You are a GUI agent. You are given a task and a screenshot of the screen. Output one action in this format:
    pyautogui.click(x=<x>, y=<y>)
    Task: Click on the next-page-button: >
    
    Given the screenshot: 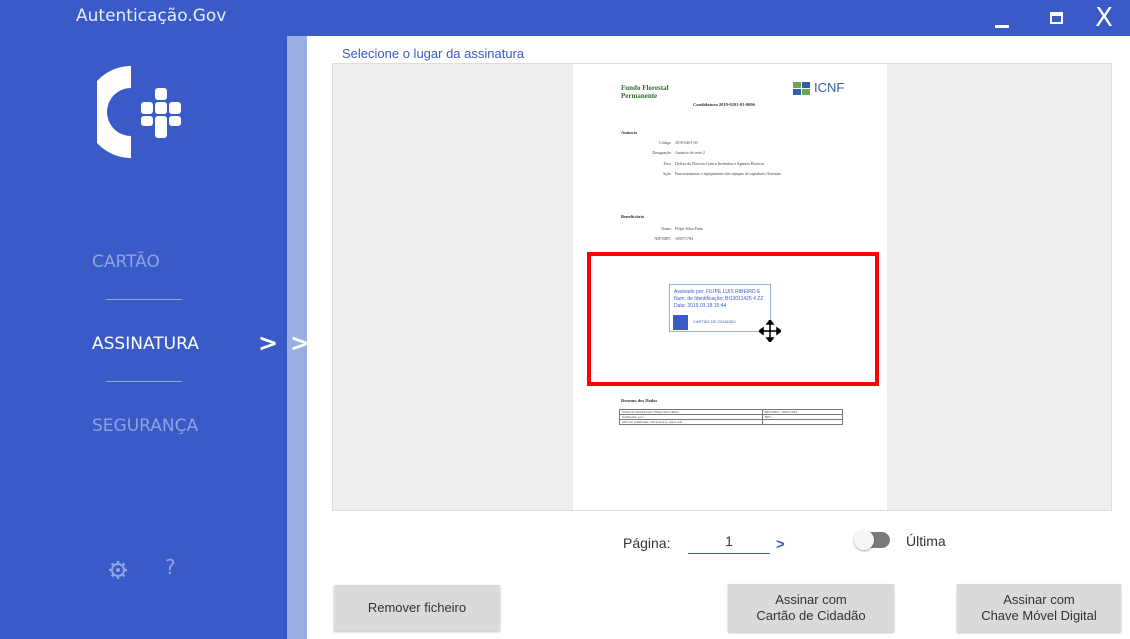 What is the action you would take?
    pyautogui.click(x=780, y=544)
    